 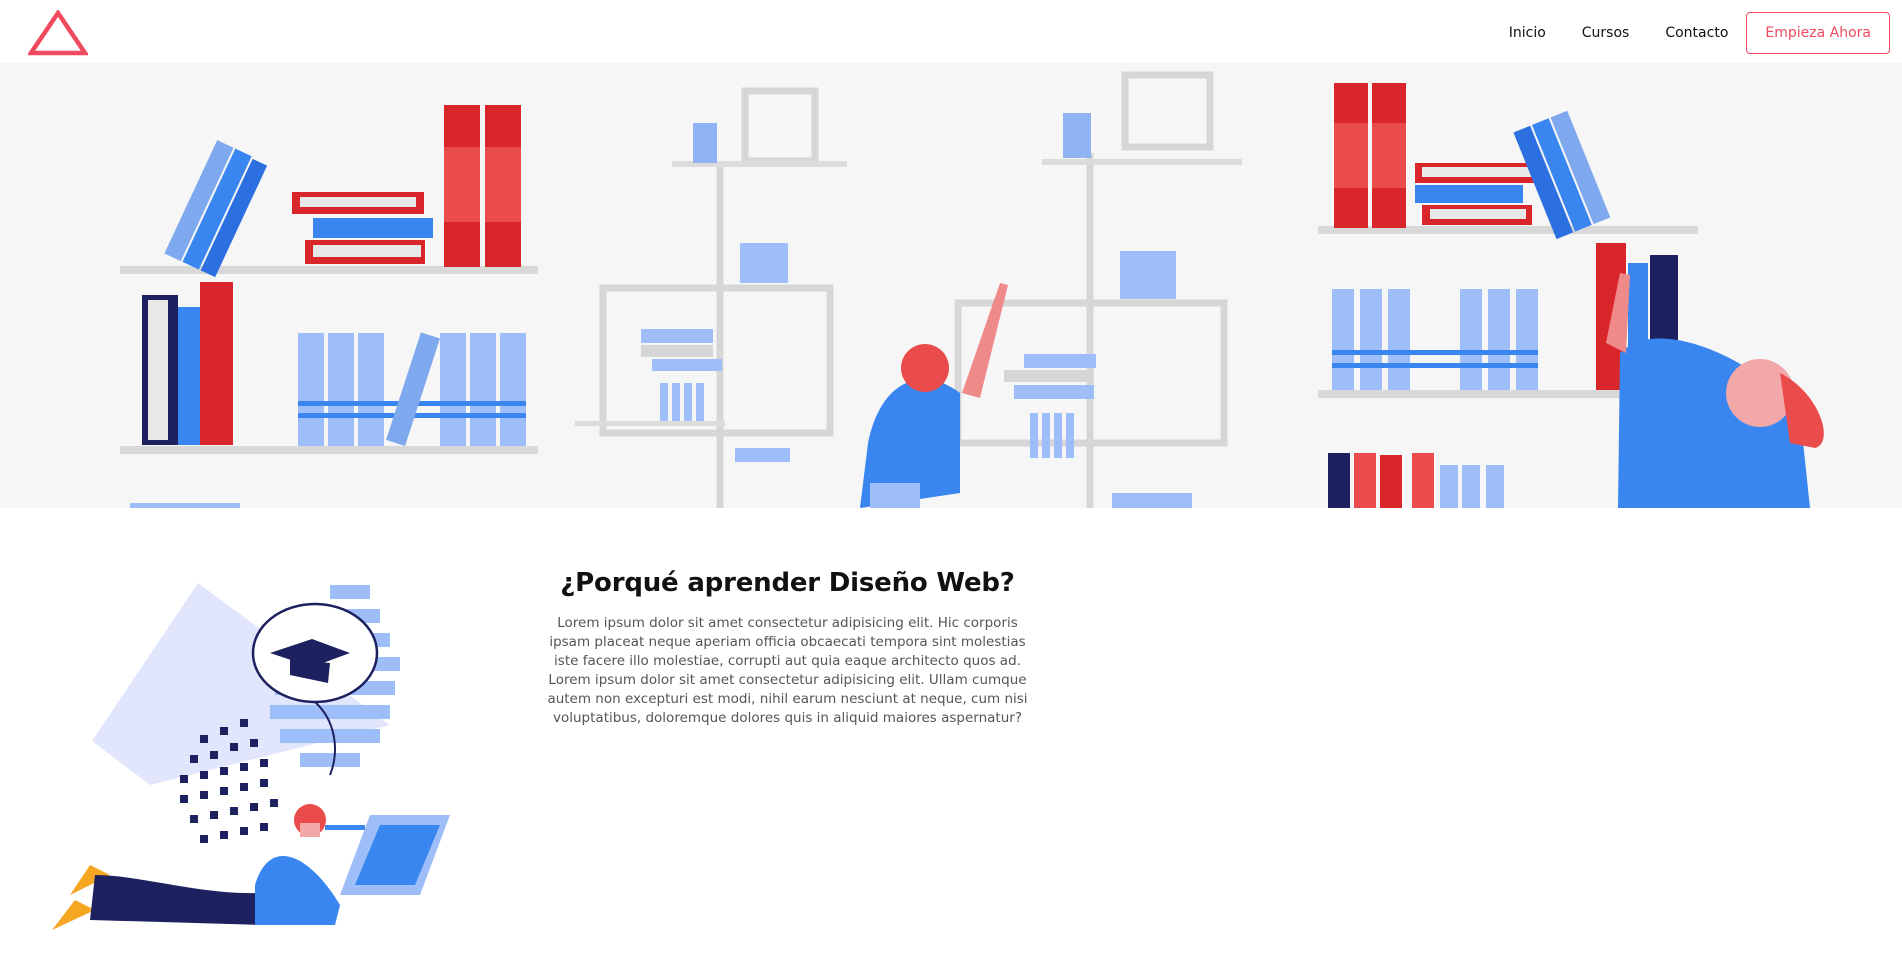 I want to click on nav-link-contacto: Contacto, so click(x=1696, y=33).